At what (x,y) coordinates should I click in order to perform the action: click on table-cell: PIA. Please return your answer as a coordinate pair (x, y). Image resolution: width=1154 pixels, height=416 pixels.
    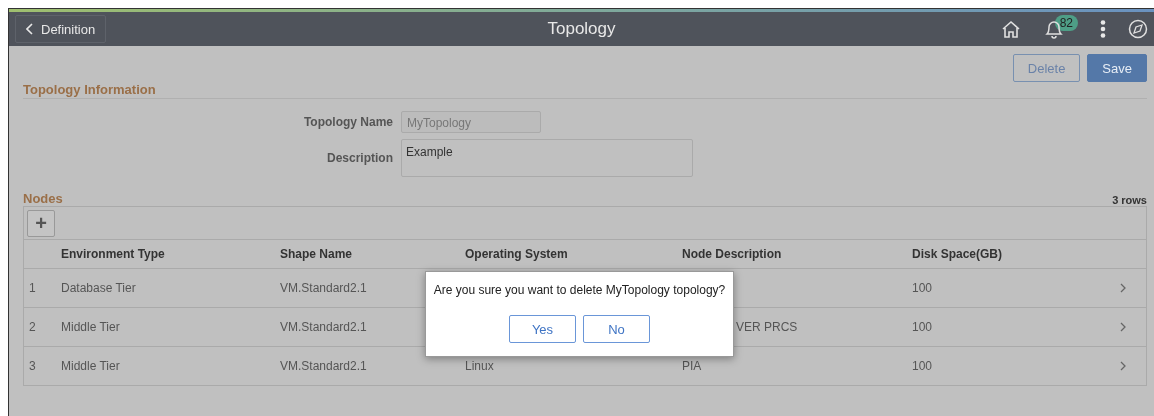
    Looking at the image, I should click on (692, 366).